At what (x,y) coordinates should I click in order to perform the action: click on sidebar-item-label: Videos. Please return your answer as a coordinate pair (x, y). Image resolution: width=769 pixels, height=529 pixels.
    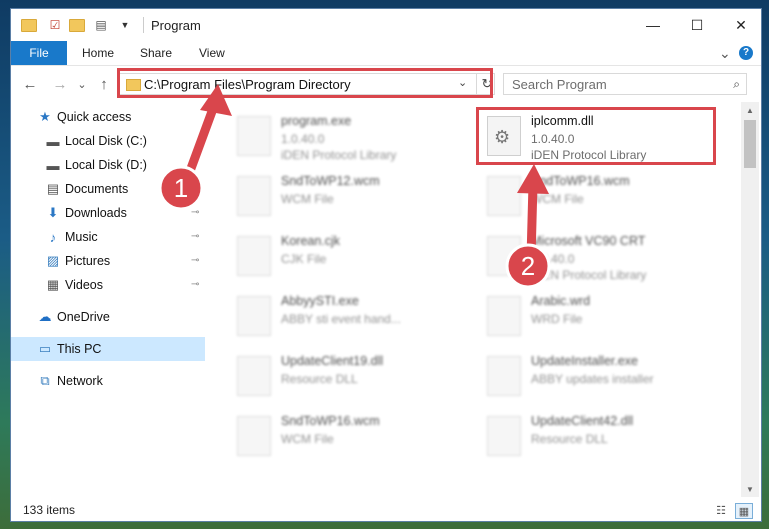
    Looking at the image, I should click on (84, 285).